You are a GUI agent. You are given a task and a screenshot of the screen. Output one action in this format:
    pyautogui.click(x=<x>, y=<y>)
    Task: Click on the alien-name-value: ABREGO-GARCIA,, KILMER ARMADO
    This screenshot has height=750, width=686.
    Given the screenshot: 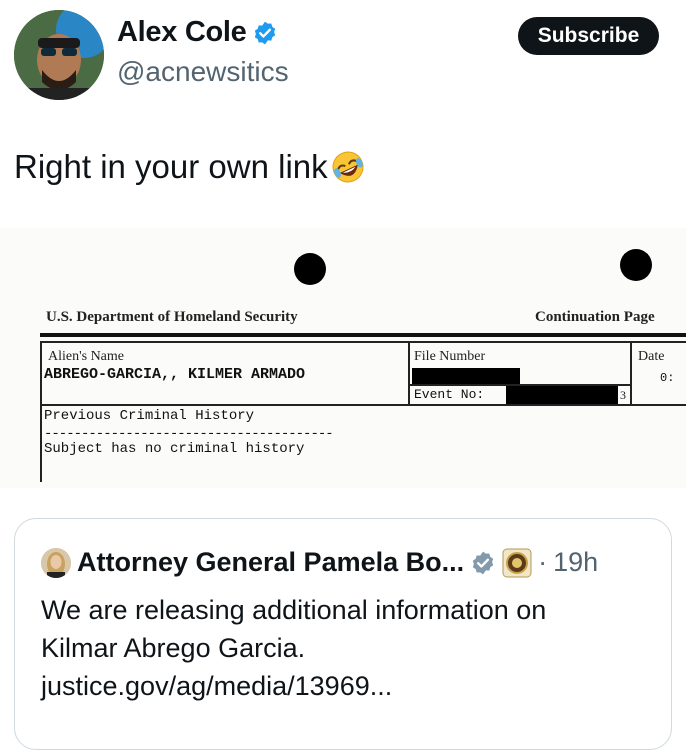 What is the action you would take?
    pyautogui.click(x=175, y=374)
    